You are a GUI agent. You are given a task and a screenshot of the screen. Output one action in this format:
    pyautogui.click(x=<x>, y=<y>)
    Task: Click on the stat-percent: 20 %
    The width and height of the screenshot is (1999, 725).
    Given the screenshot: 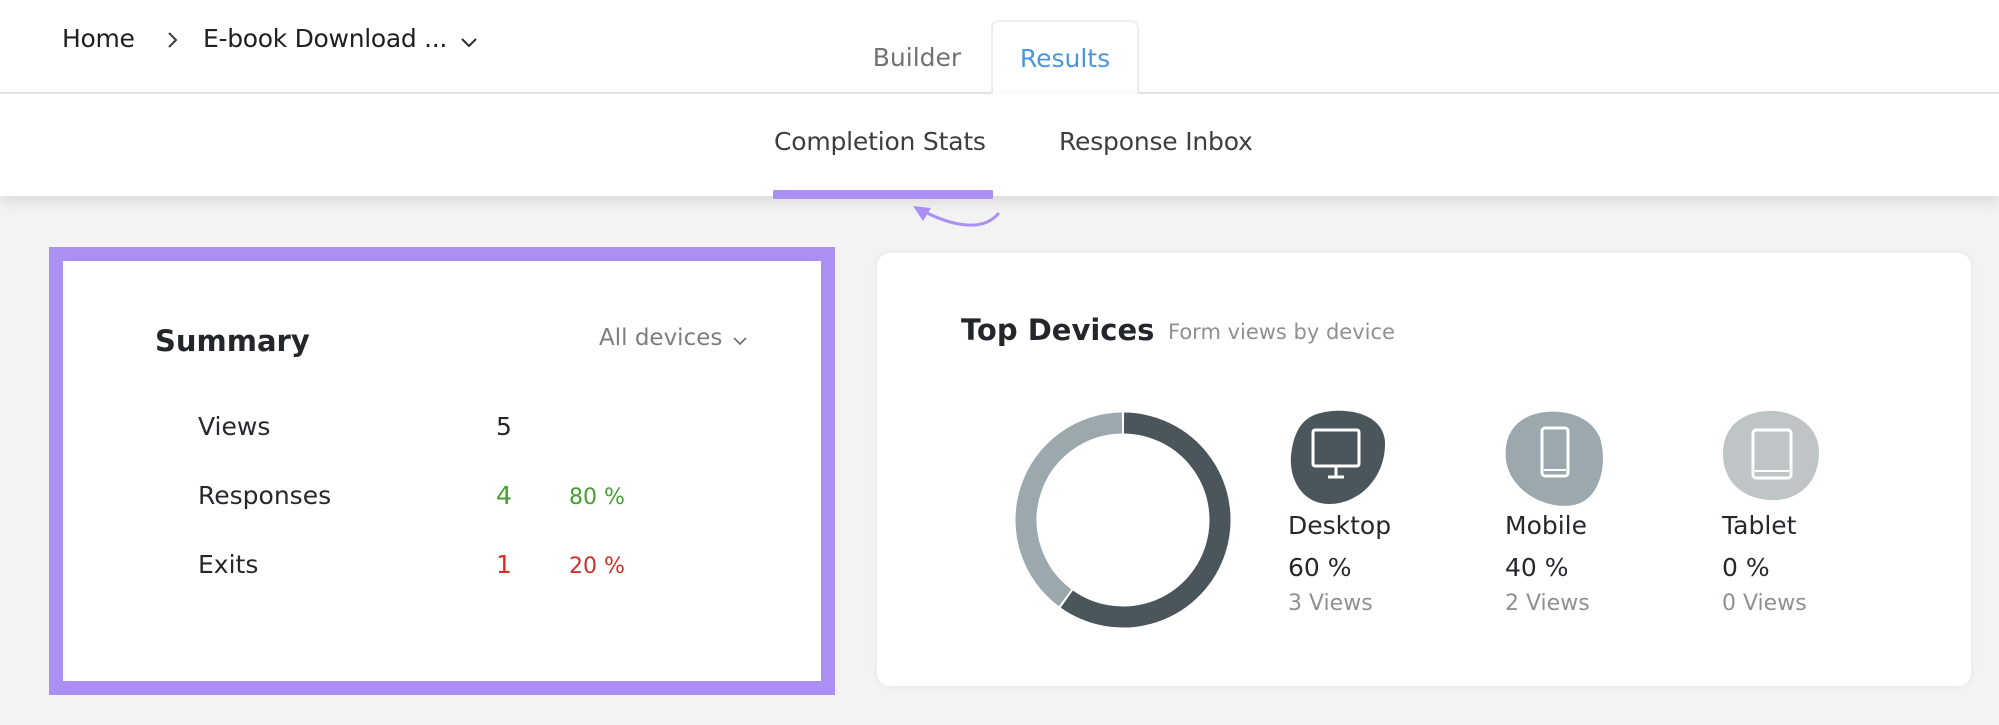 What is the action you would take?
    pyautogui.click(x=597, y=566)
    